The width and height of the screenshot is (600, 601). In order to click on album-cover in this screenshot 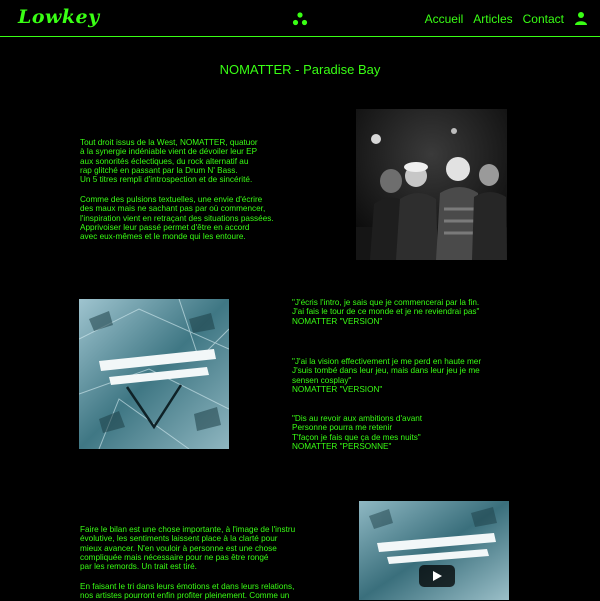, I will do `click(154, 374)`.